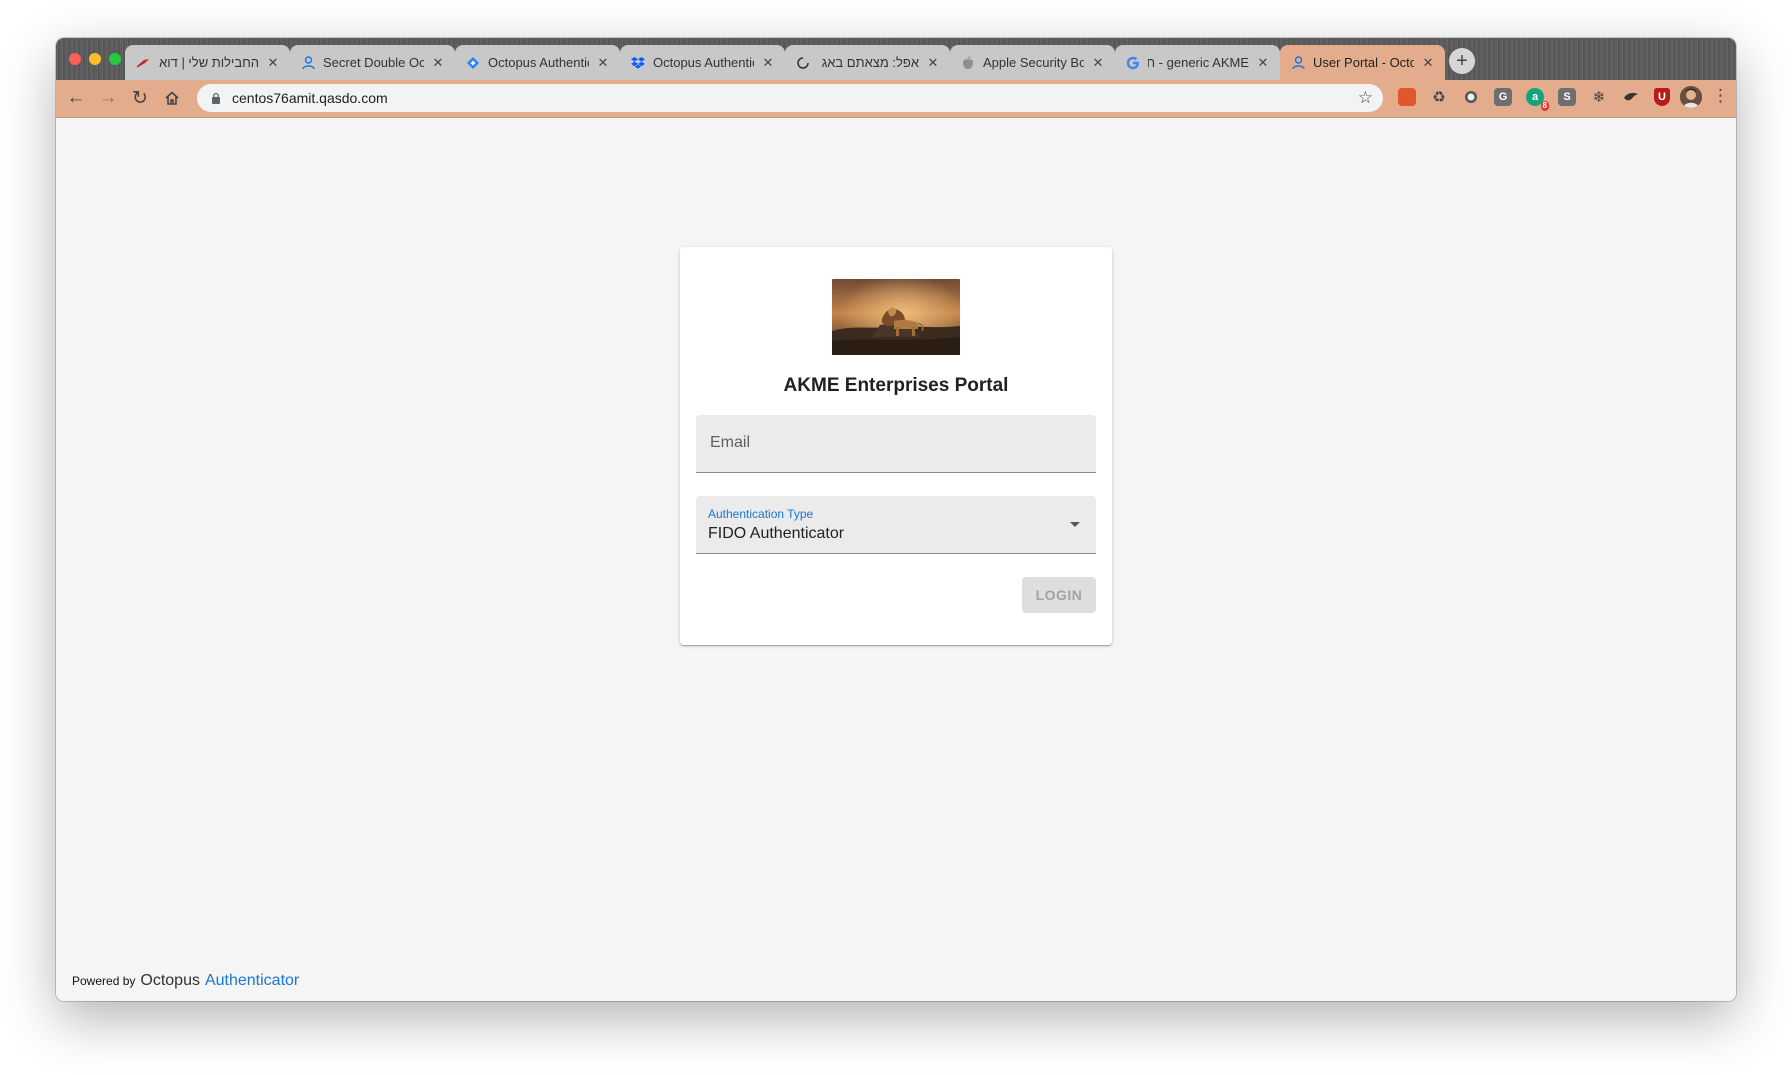 The width and height of the screenshot is (1792, 1075). Describe the element at coordinates (1133, 63) in the screenshot. I see `google-icon` at that location.